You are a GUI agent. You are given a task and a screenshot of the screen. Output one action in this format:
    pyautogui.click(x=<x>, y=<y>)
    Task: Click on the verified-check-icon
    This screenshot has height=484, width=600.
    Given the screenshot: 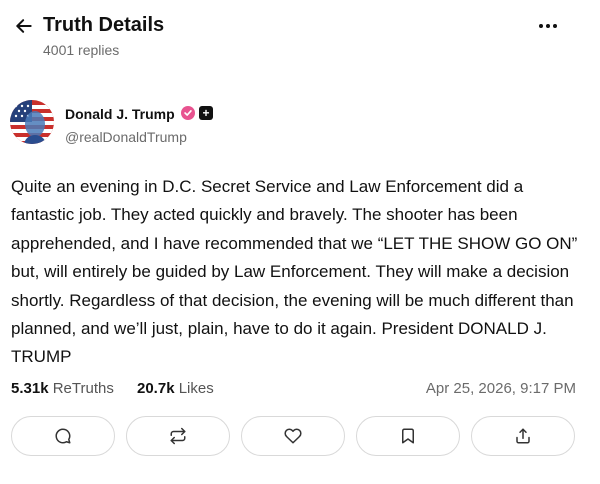 What is the action you would take?
    pyautogui.click(x=188, y=113)
    